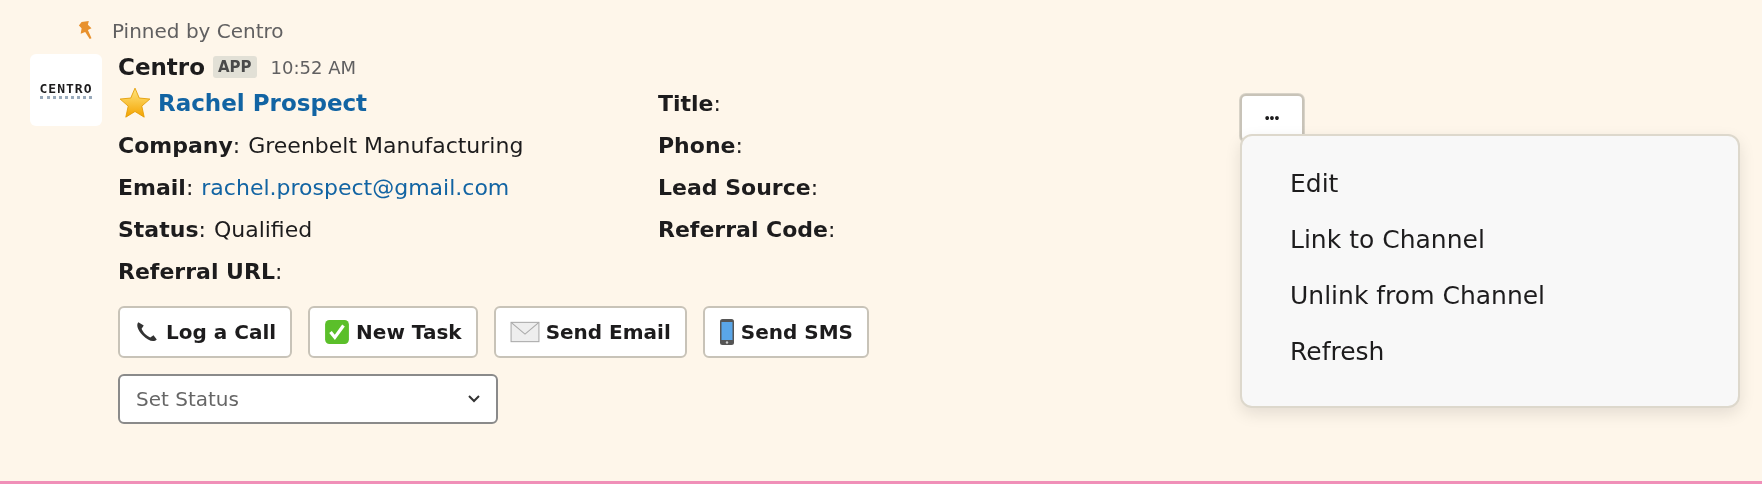 The width and height of the screenshot is (1762, 484). What do you see at coordinates (235, 67) in the screenshot?
I see `app-badge: APP` at bounding box center [235, 67].